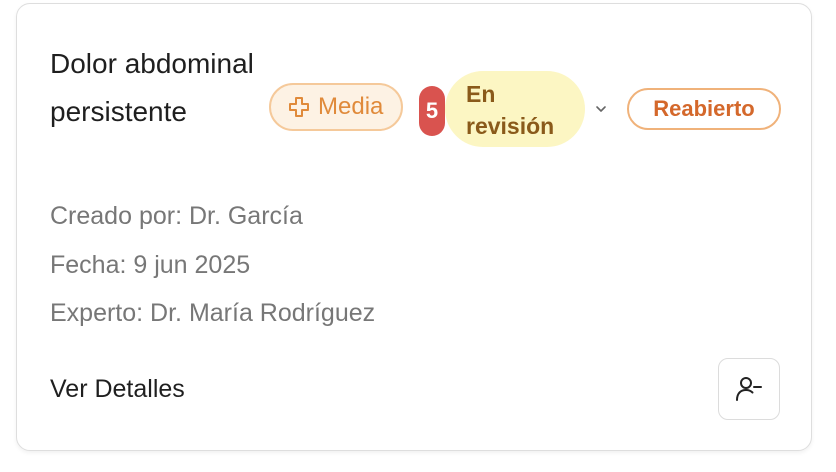 This screenshot has width=836, height=472. I want to click on assigned-expert: Experto: Dr. María Rodríguez, so click(213, 313).